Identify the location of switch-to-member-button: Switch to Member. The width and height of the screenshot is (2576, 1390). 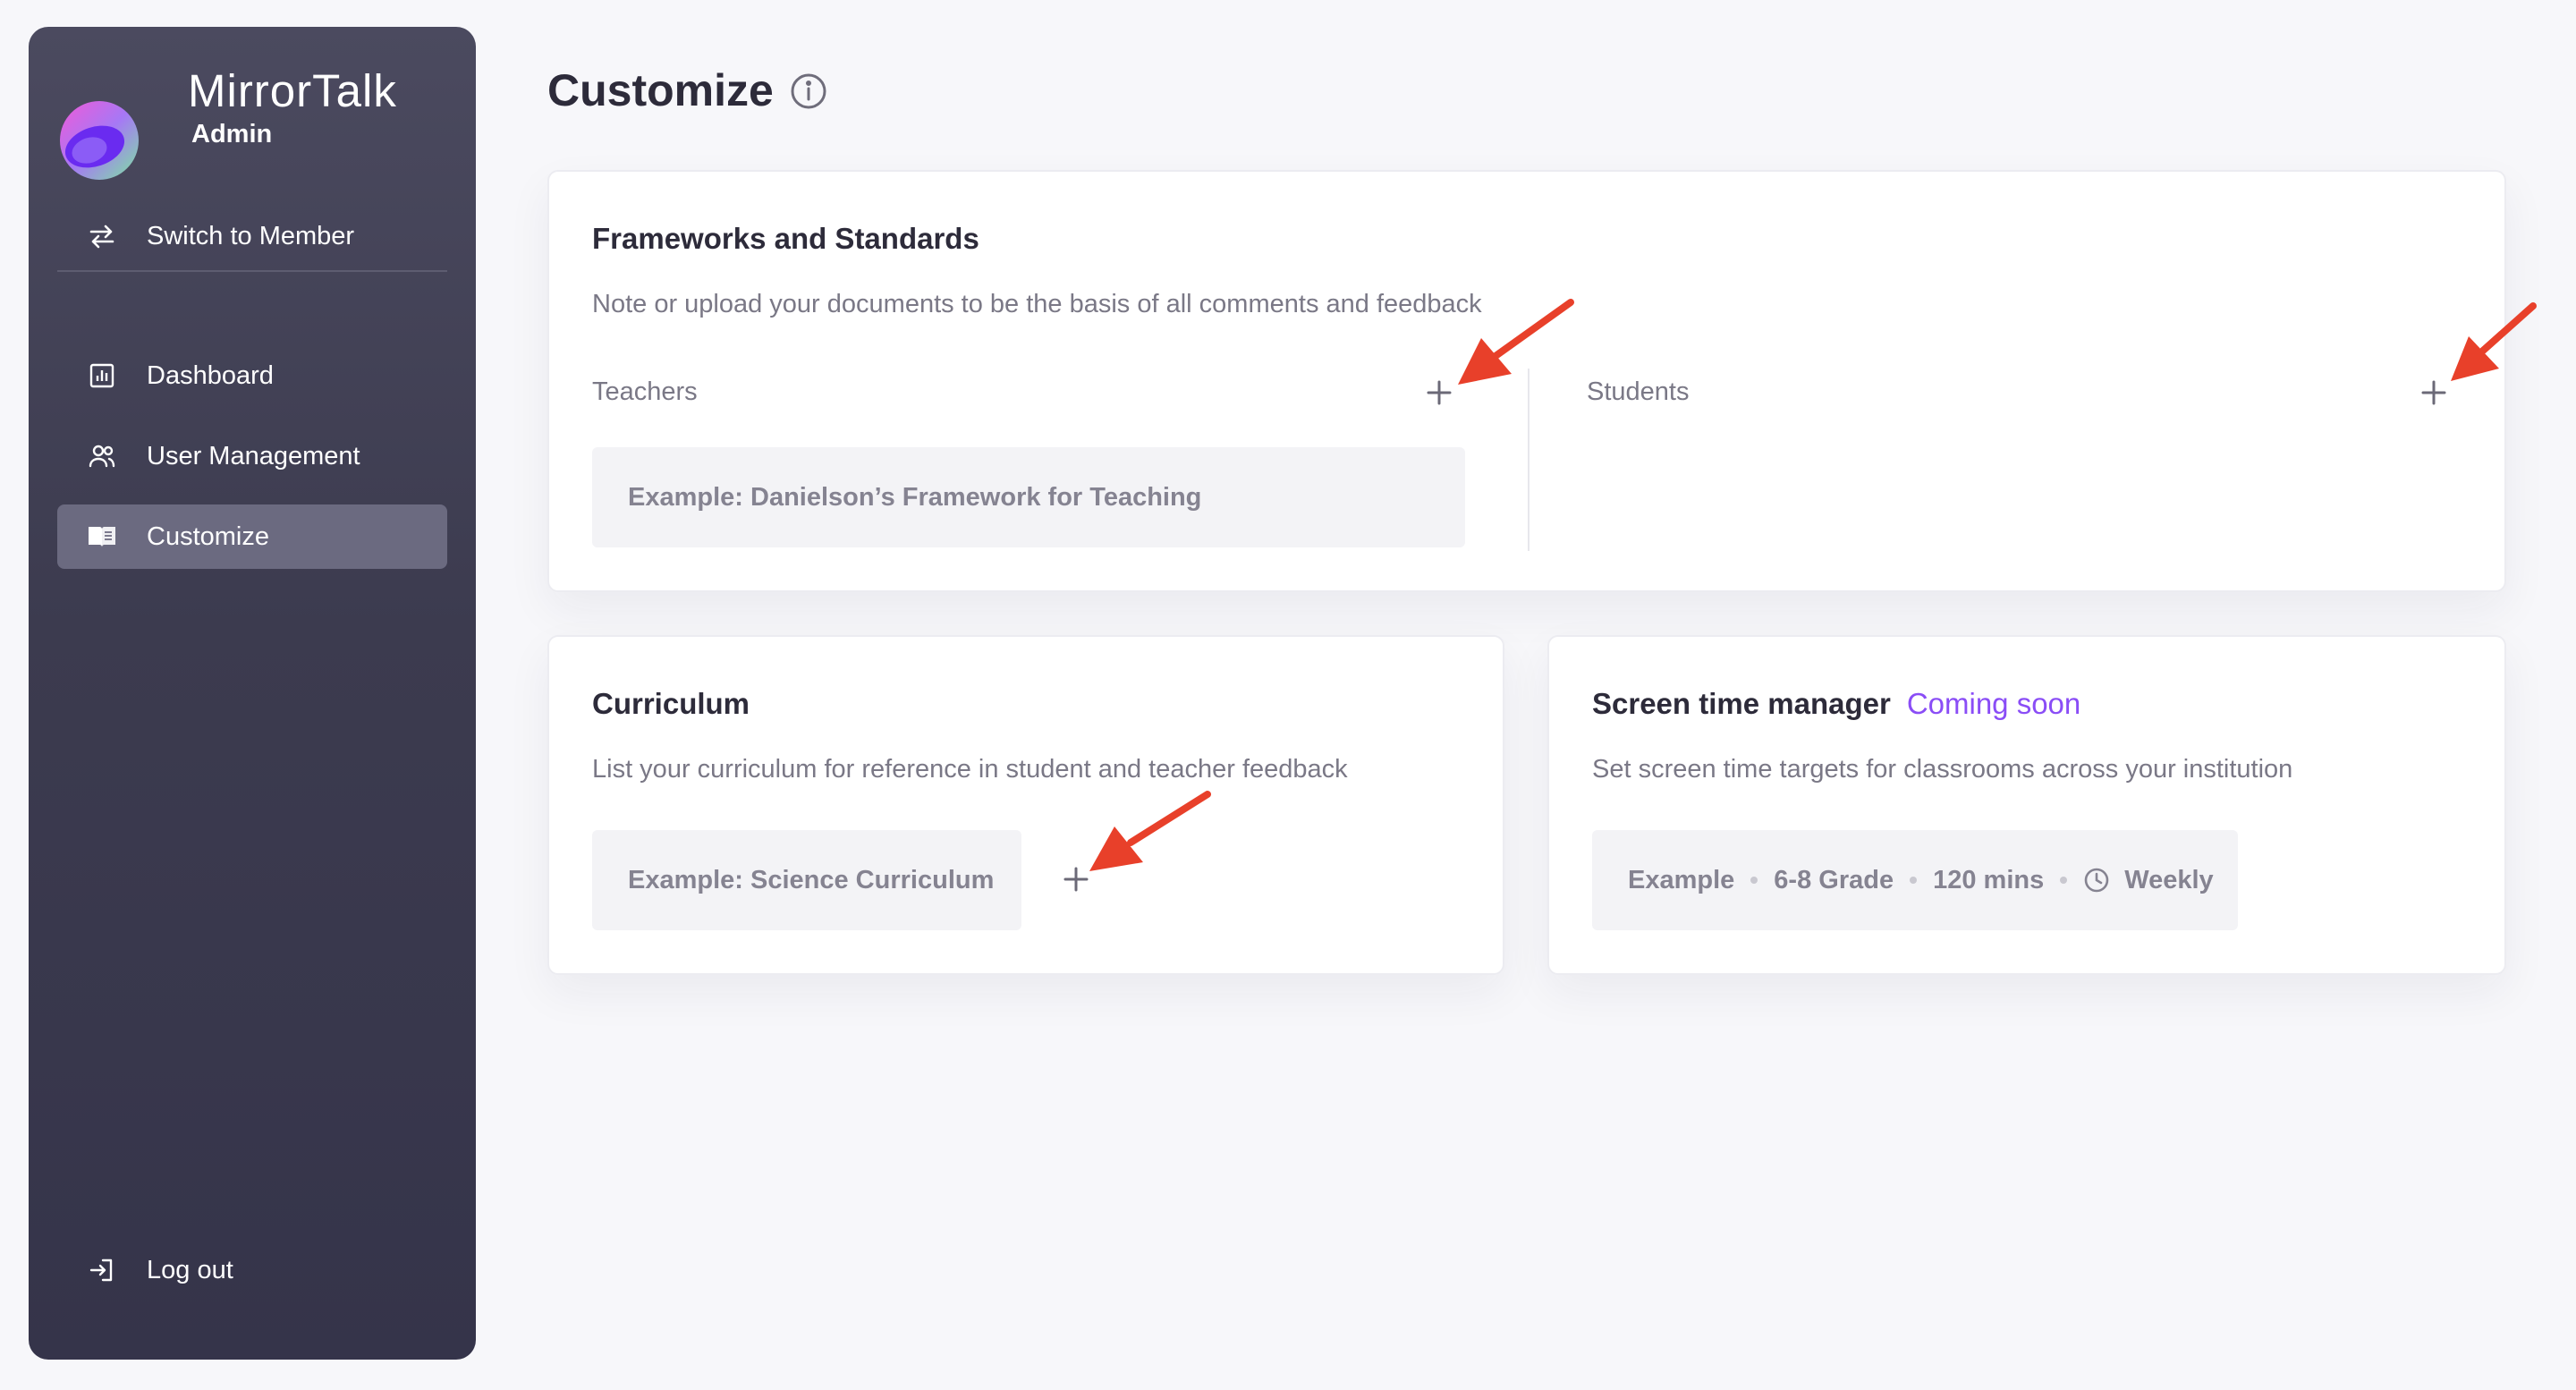
(252, 236).